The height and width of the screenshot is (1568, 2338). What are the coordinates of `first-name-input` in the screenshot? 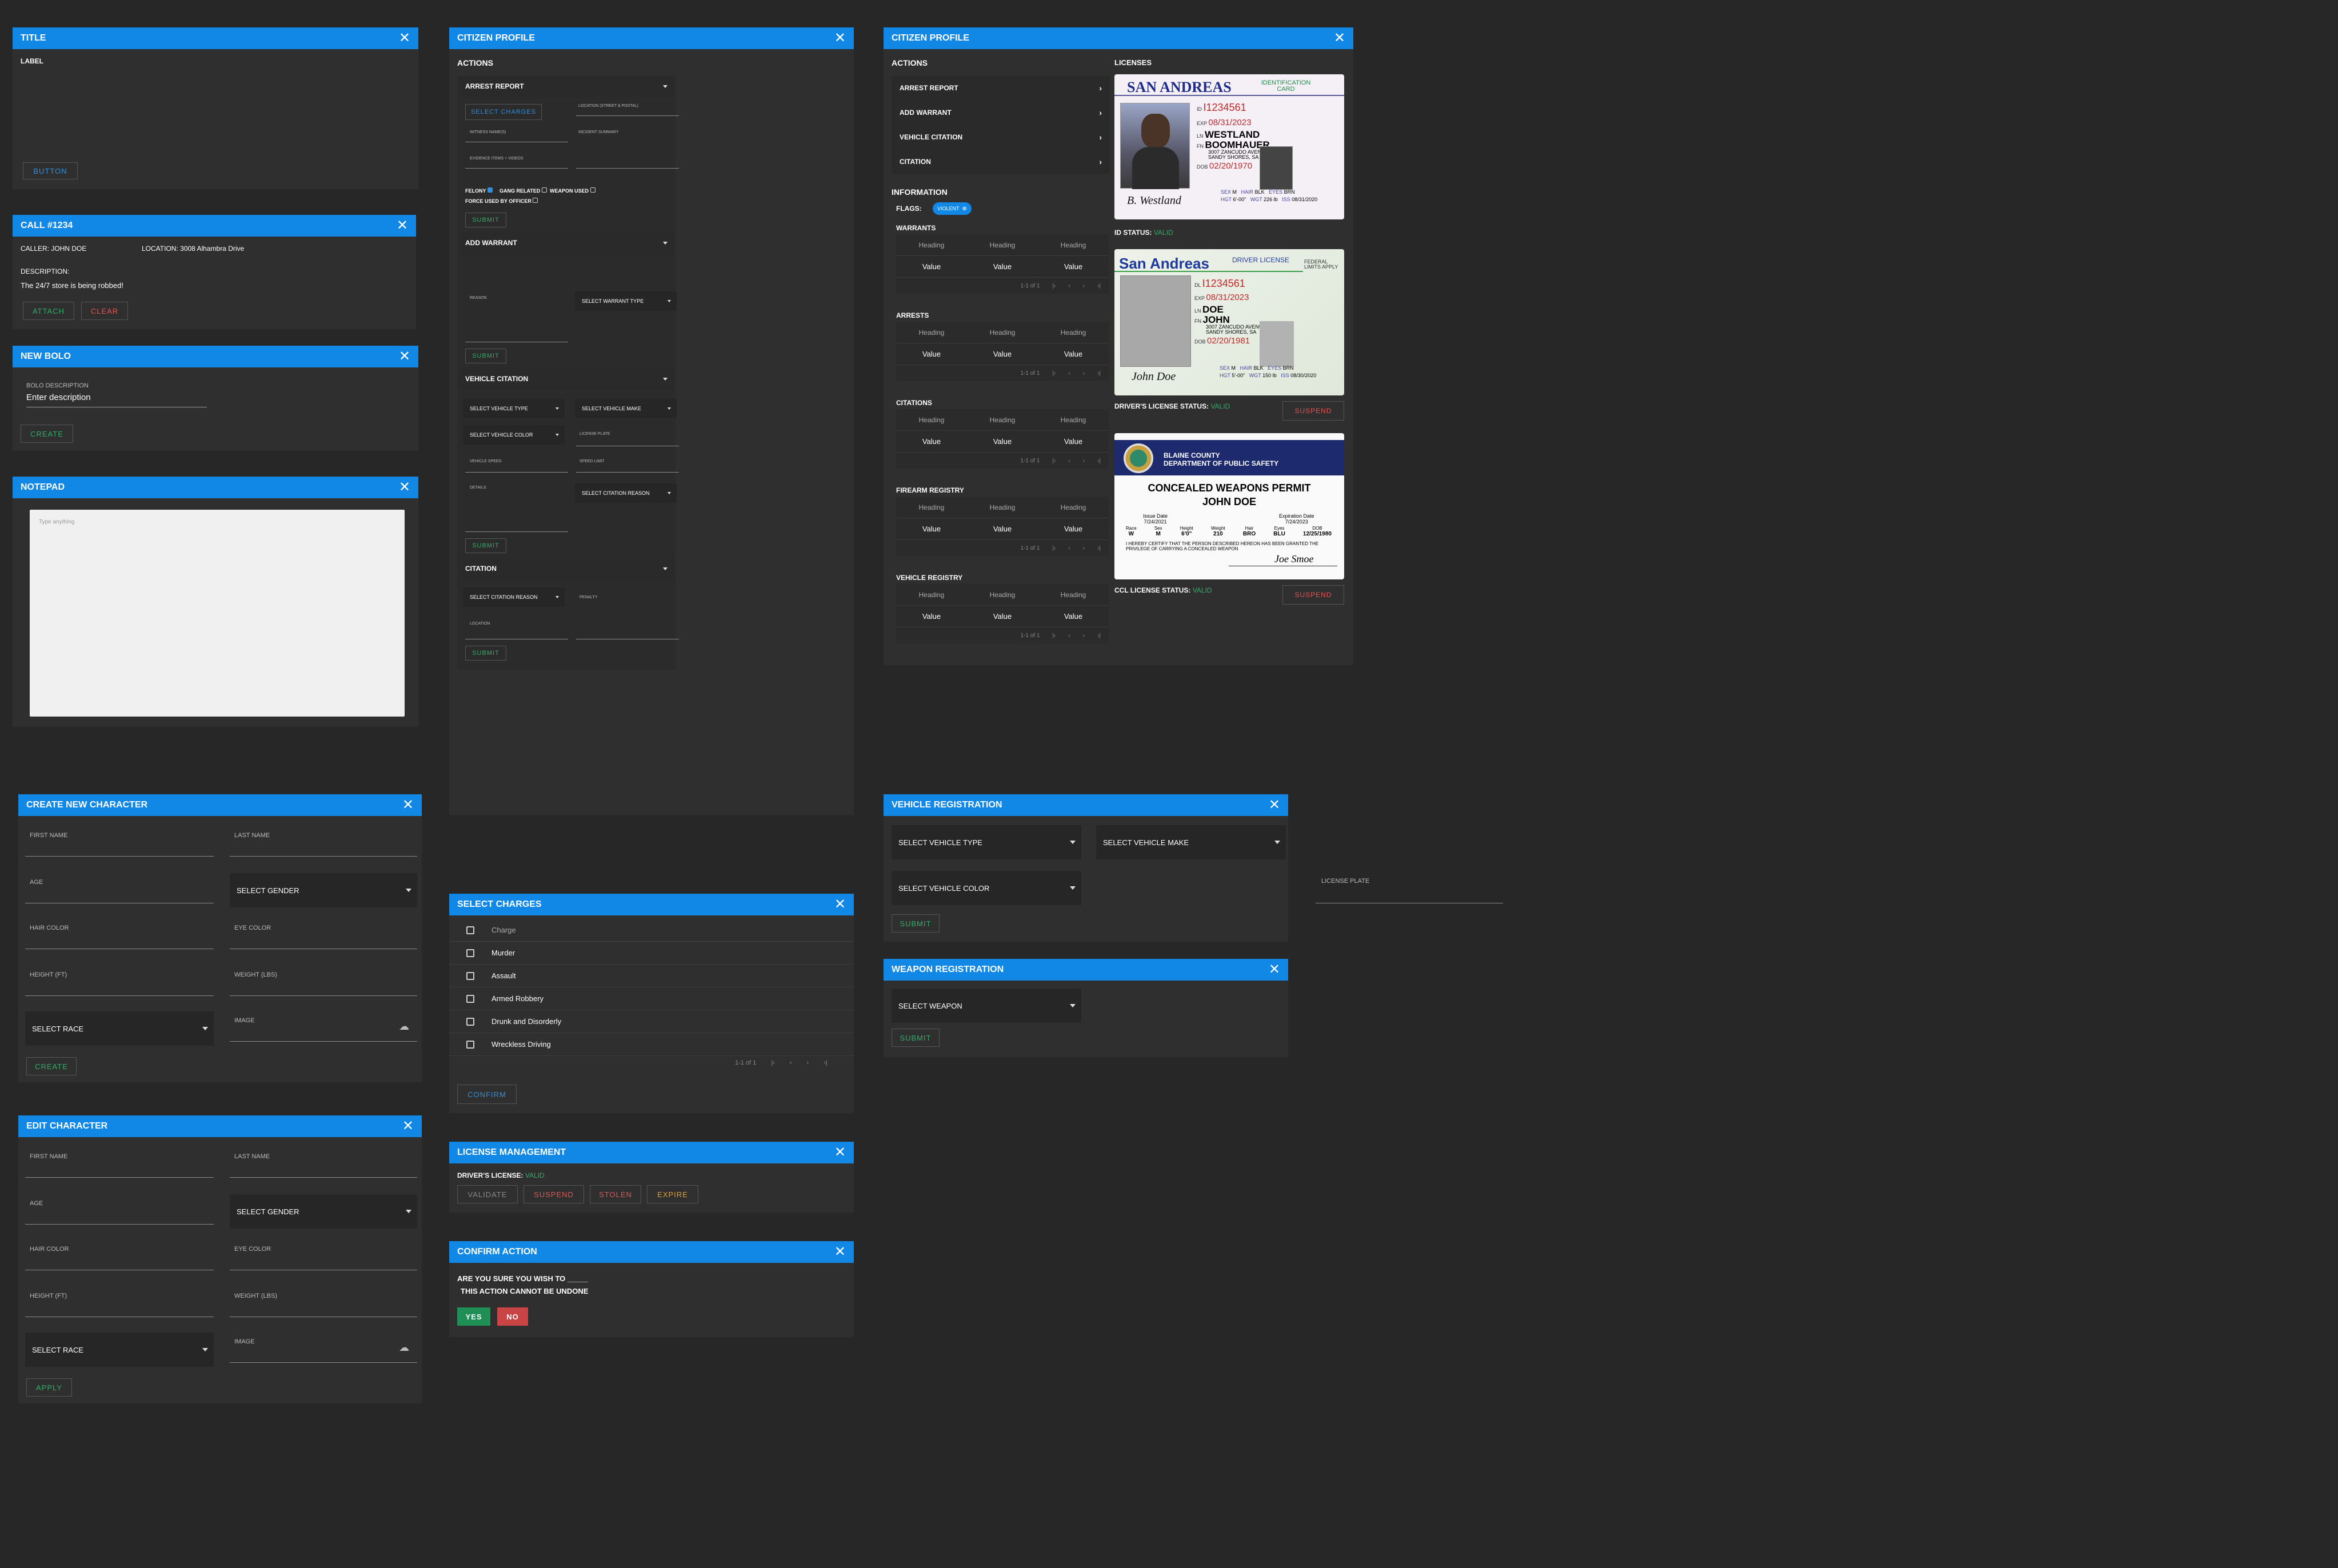 It's located at (119, 856).